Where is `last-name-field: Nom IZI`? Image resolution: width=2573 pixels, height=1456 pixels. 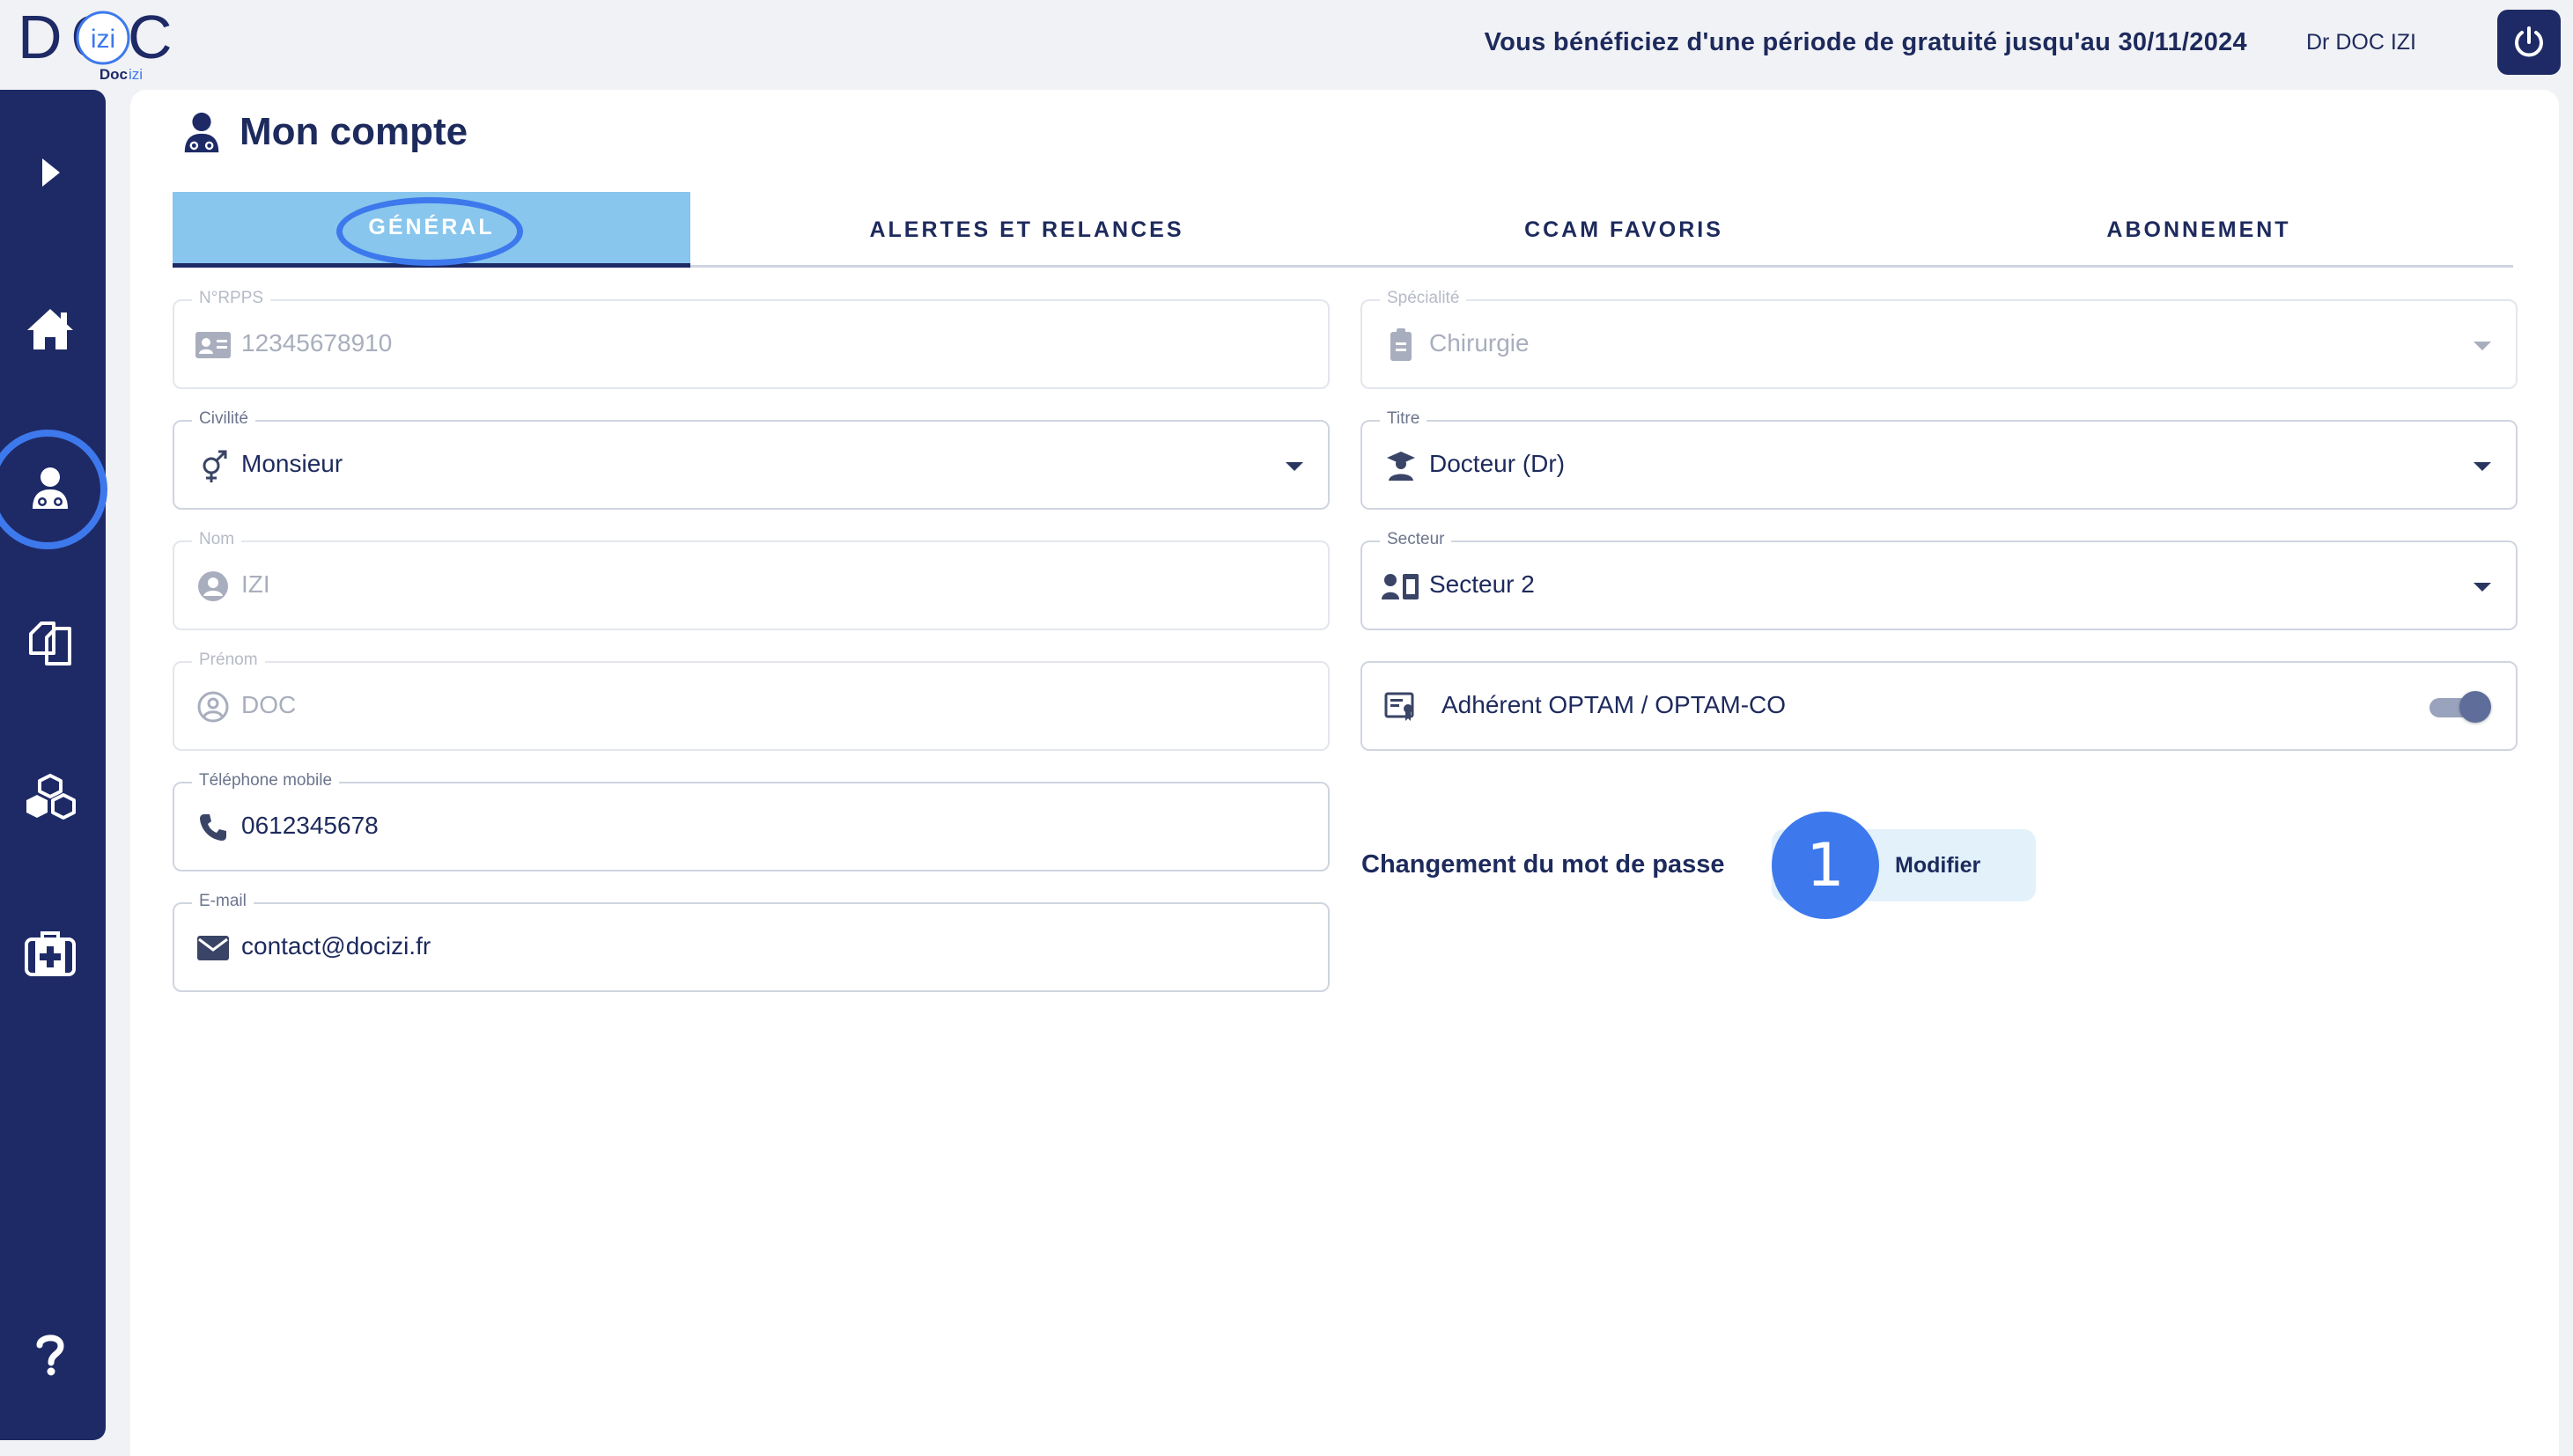 last-name-field: Nom IZI is located at coordinates (751, 580).